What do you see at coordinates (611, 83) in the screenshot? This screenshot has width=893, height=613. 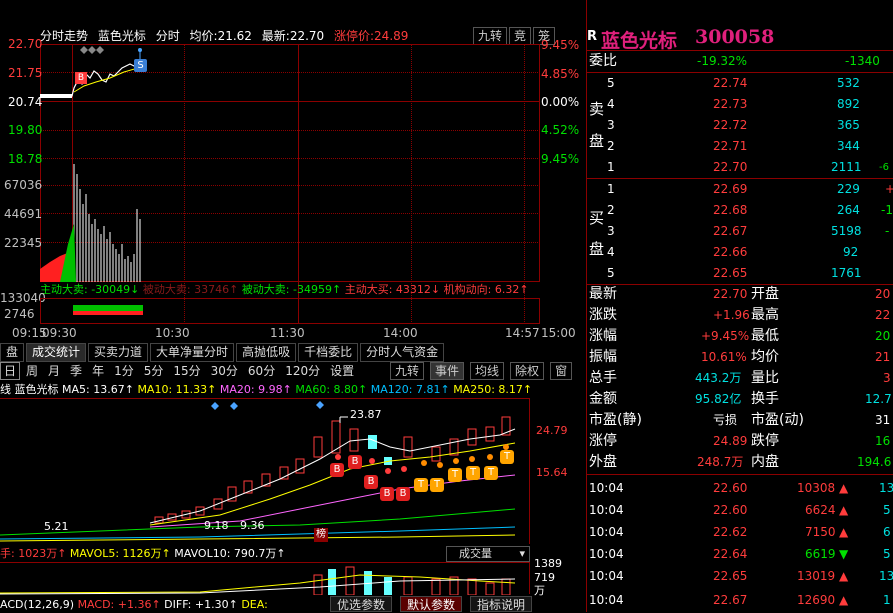 I see `sell-5-level: 5` at bounding box center [611, 83].